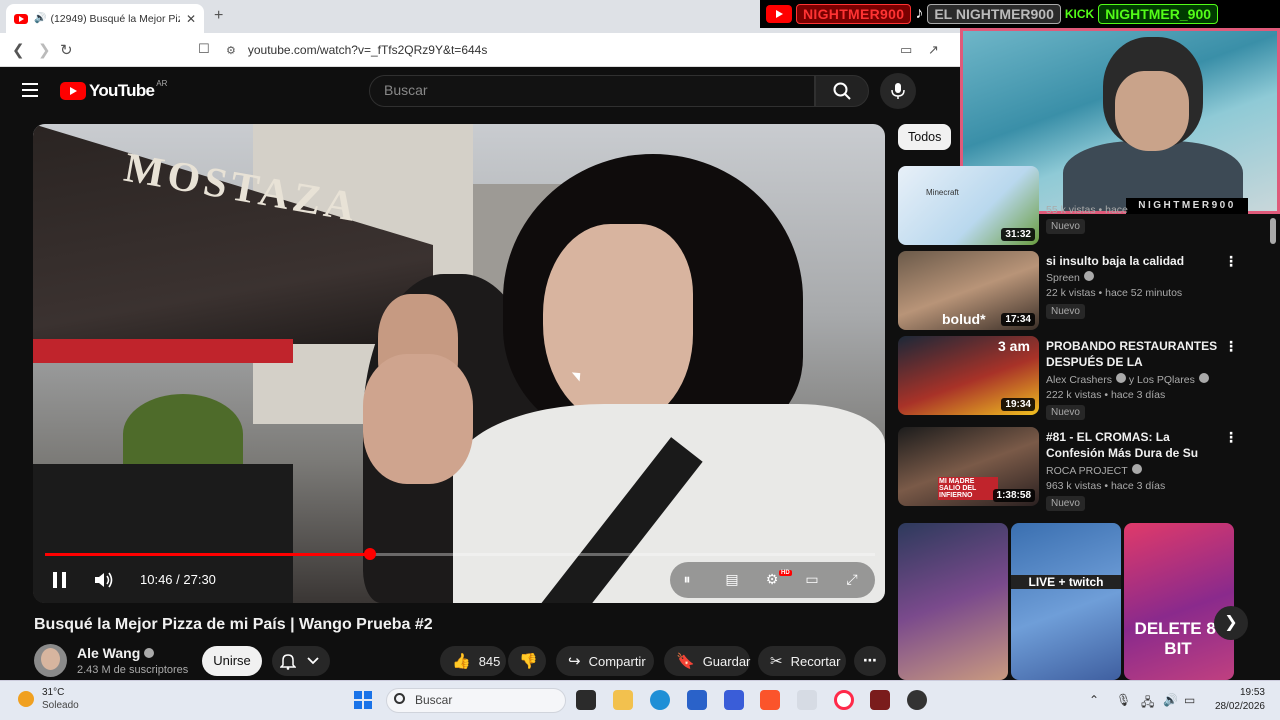  I want to click on recommendation-channel: ROCA PROJECT, so click(1087, 471).